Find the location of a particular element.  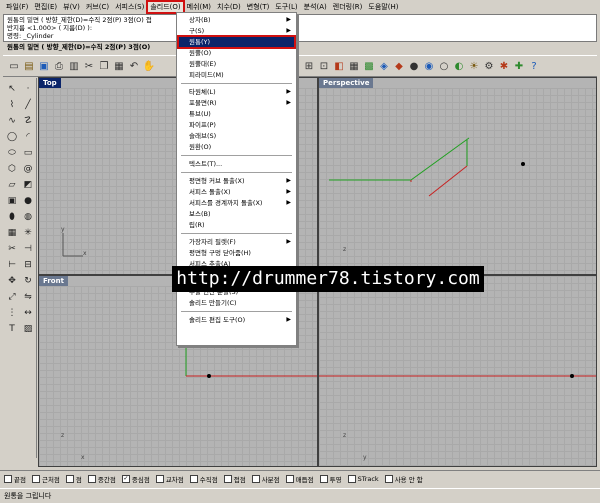

menu-item: 서피스(S) is located at coordinates (129, 7).